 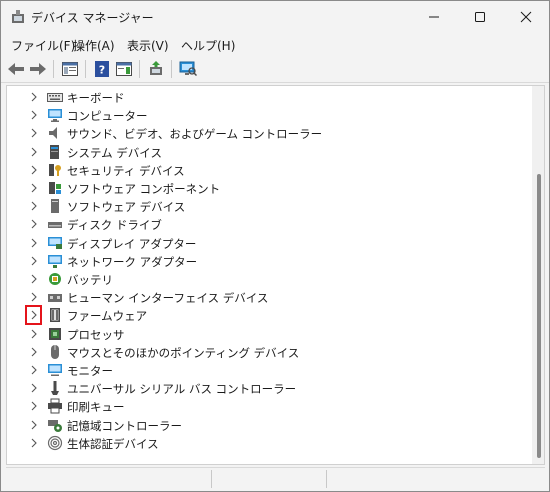 I want to click on tree-item: セキュリティ デバイス, so click(x=269, y=170).